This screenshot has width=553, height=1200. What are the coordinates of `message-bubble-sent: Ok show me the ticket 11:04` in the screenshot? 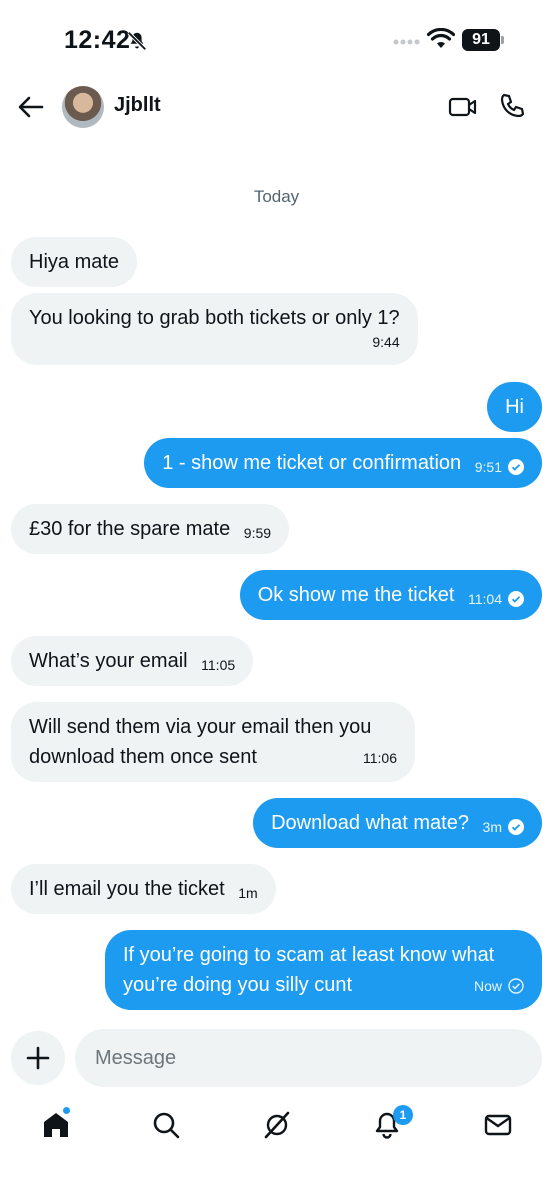 It's located at (390, 595).